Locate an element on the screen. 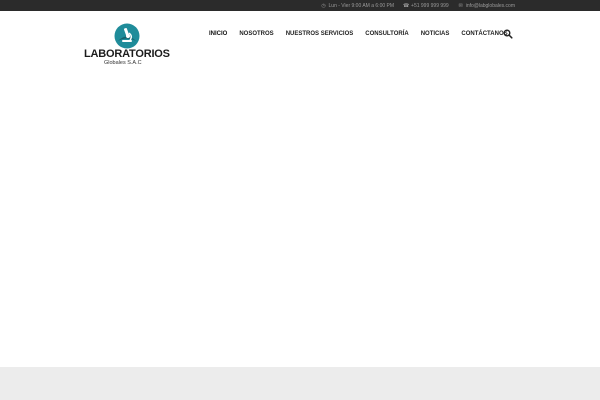  search-icon is located at coordinates (508, 34).